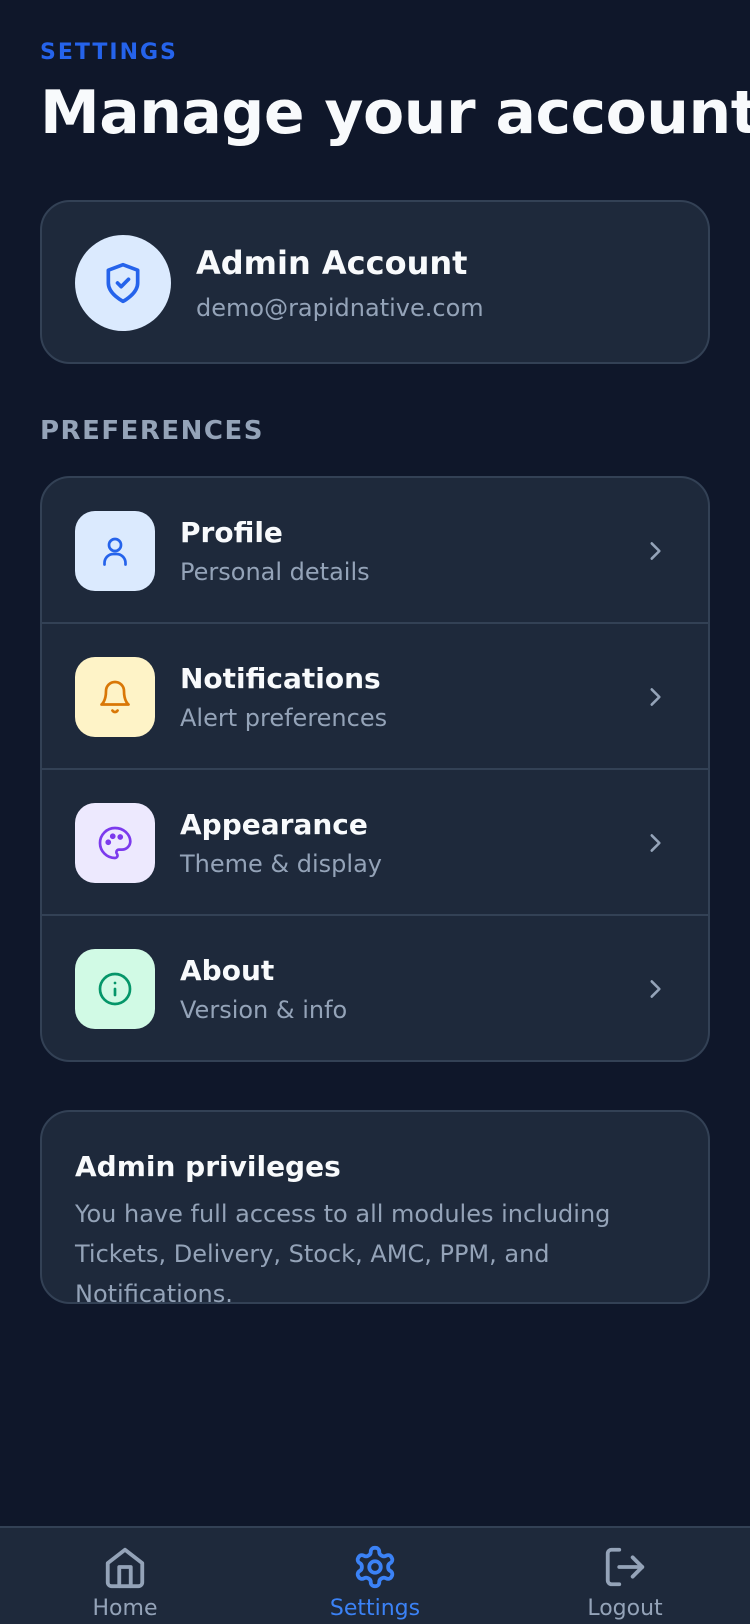 This screenshot has height=1624, width=750. I want to click on preference-subtitle: Theme & display, so click(281, 864).